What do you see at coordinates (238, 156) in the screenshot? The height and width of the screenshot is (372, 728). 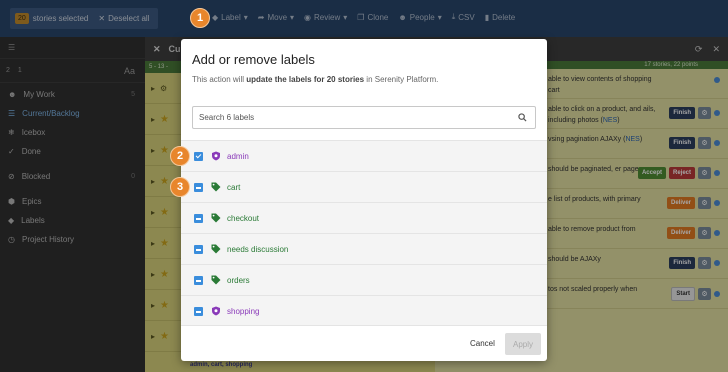 I see `label-name: admin` at bounding box center [238, 156].